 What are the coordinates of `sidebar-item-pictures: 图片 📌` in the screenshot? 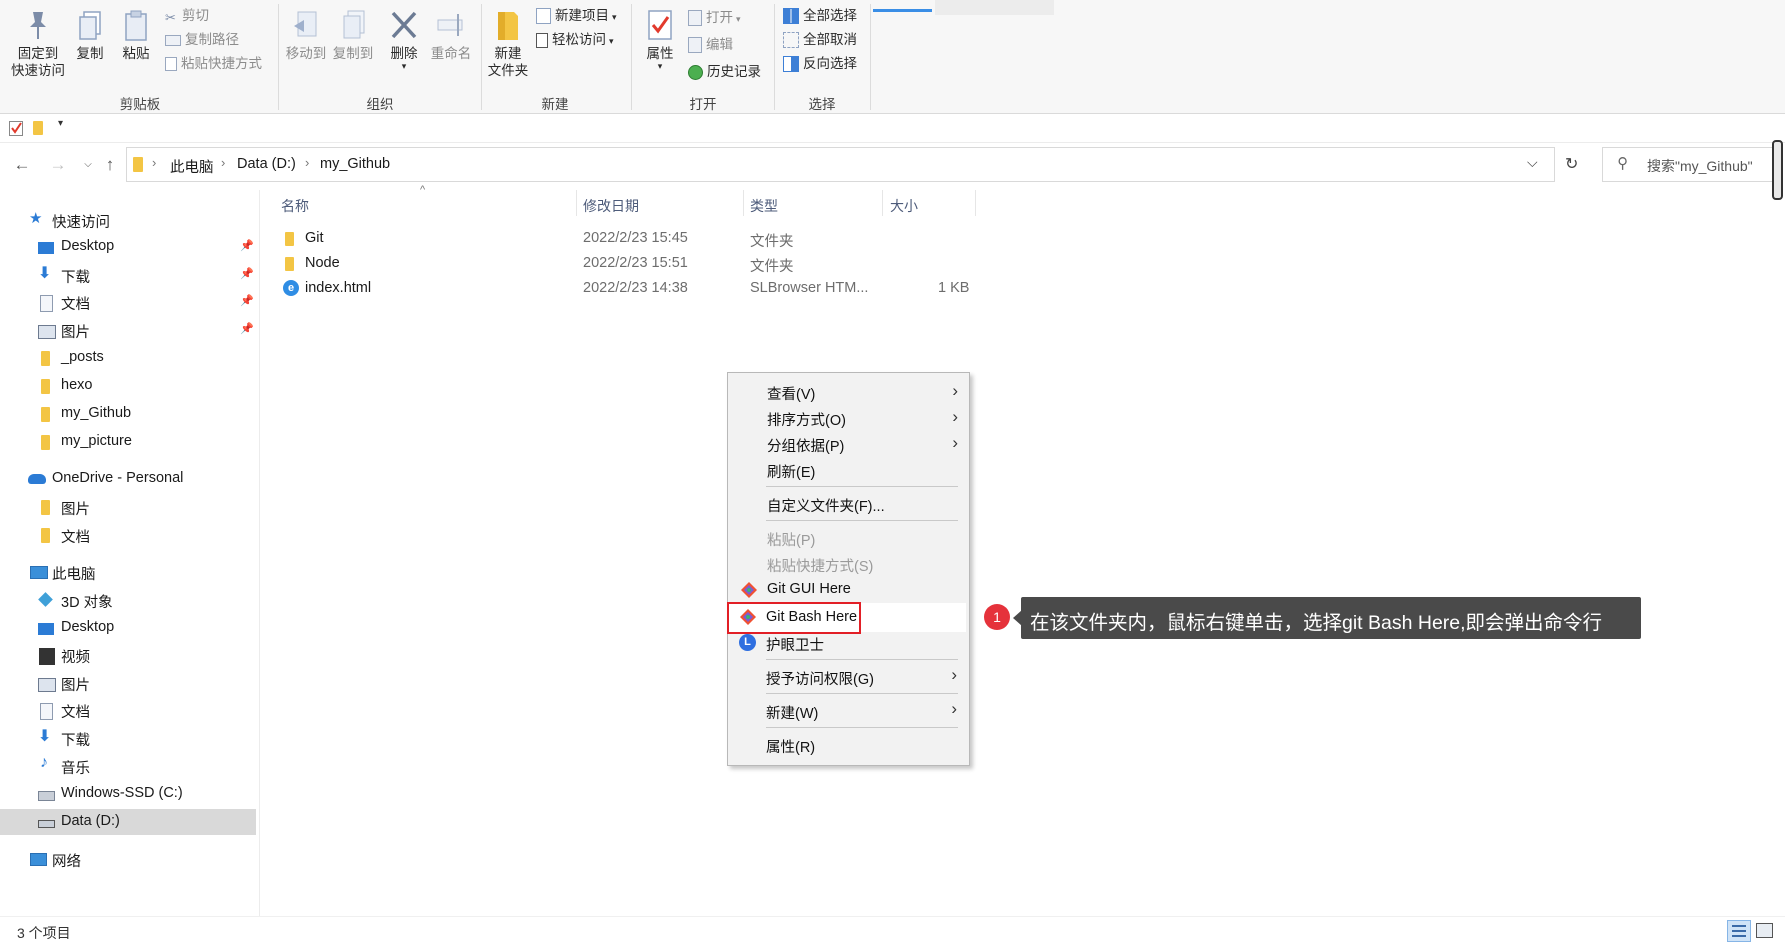 It's located at (129, 330).